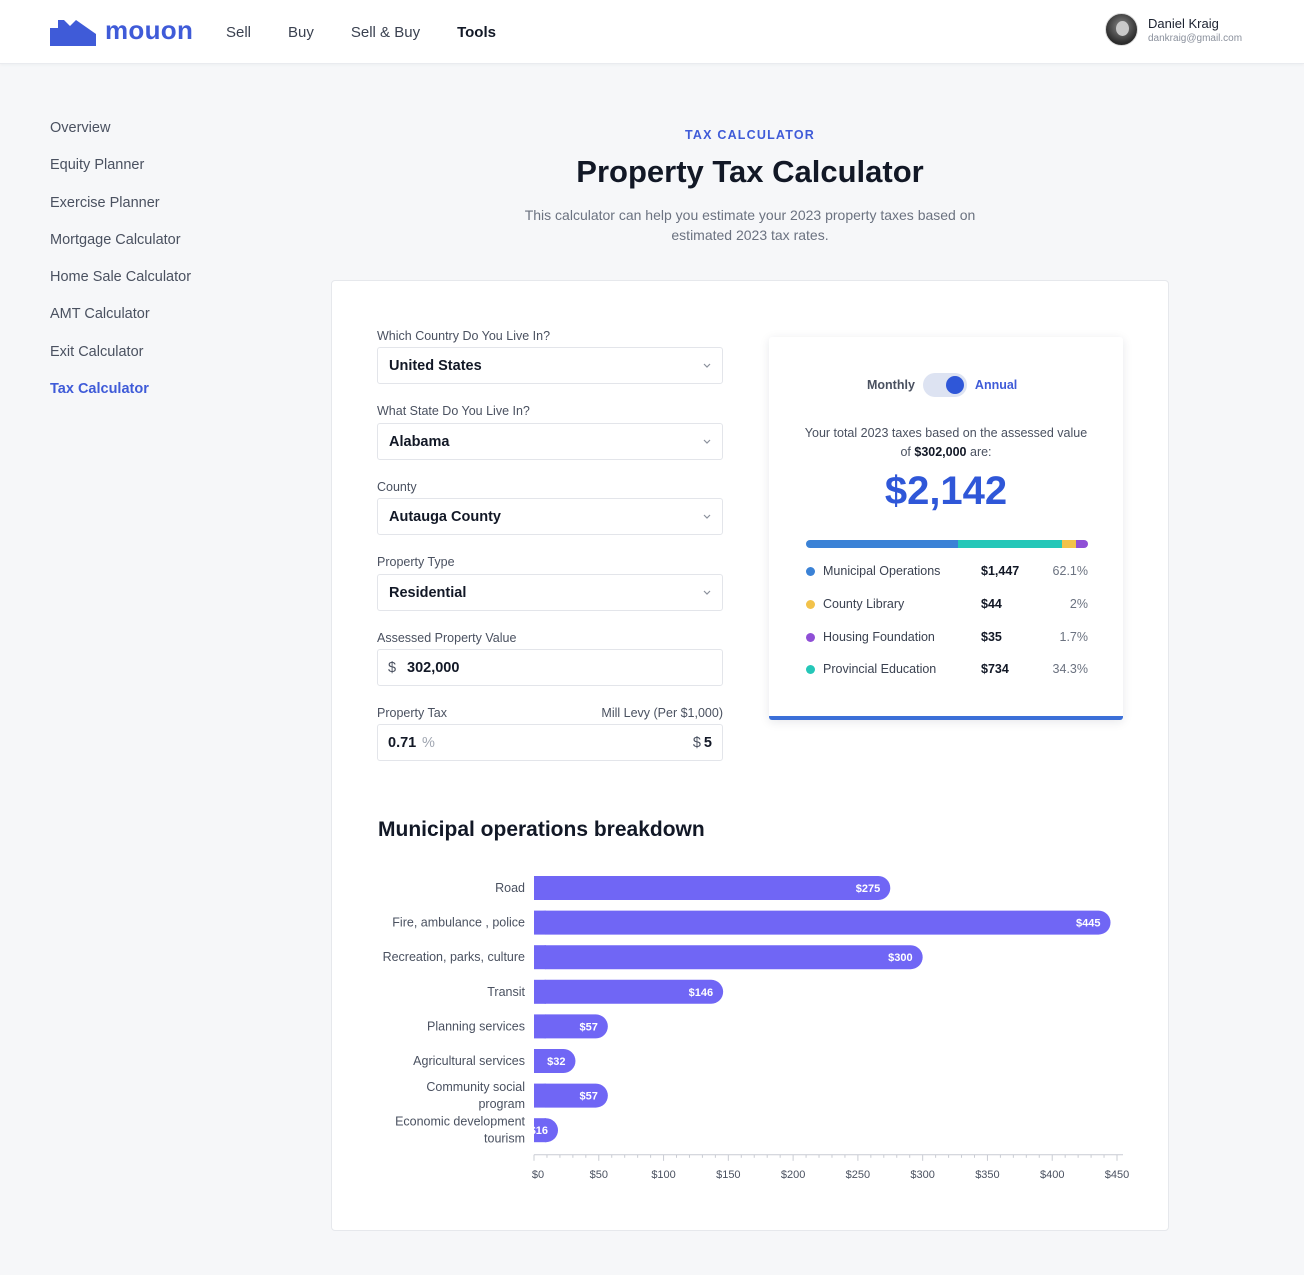 The width and height of the screenshot is (1304, 1275). What do you see at coordinates (662, 713) in the screenshot?
I see `mill-levy-label: Mill Levy (Per $1,000)` at bounding box center [662, 713].